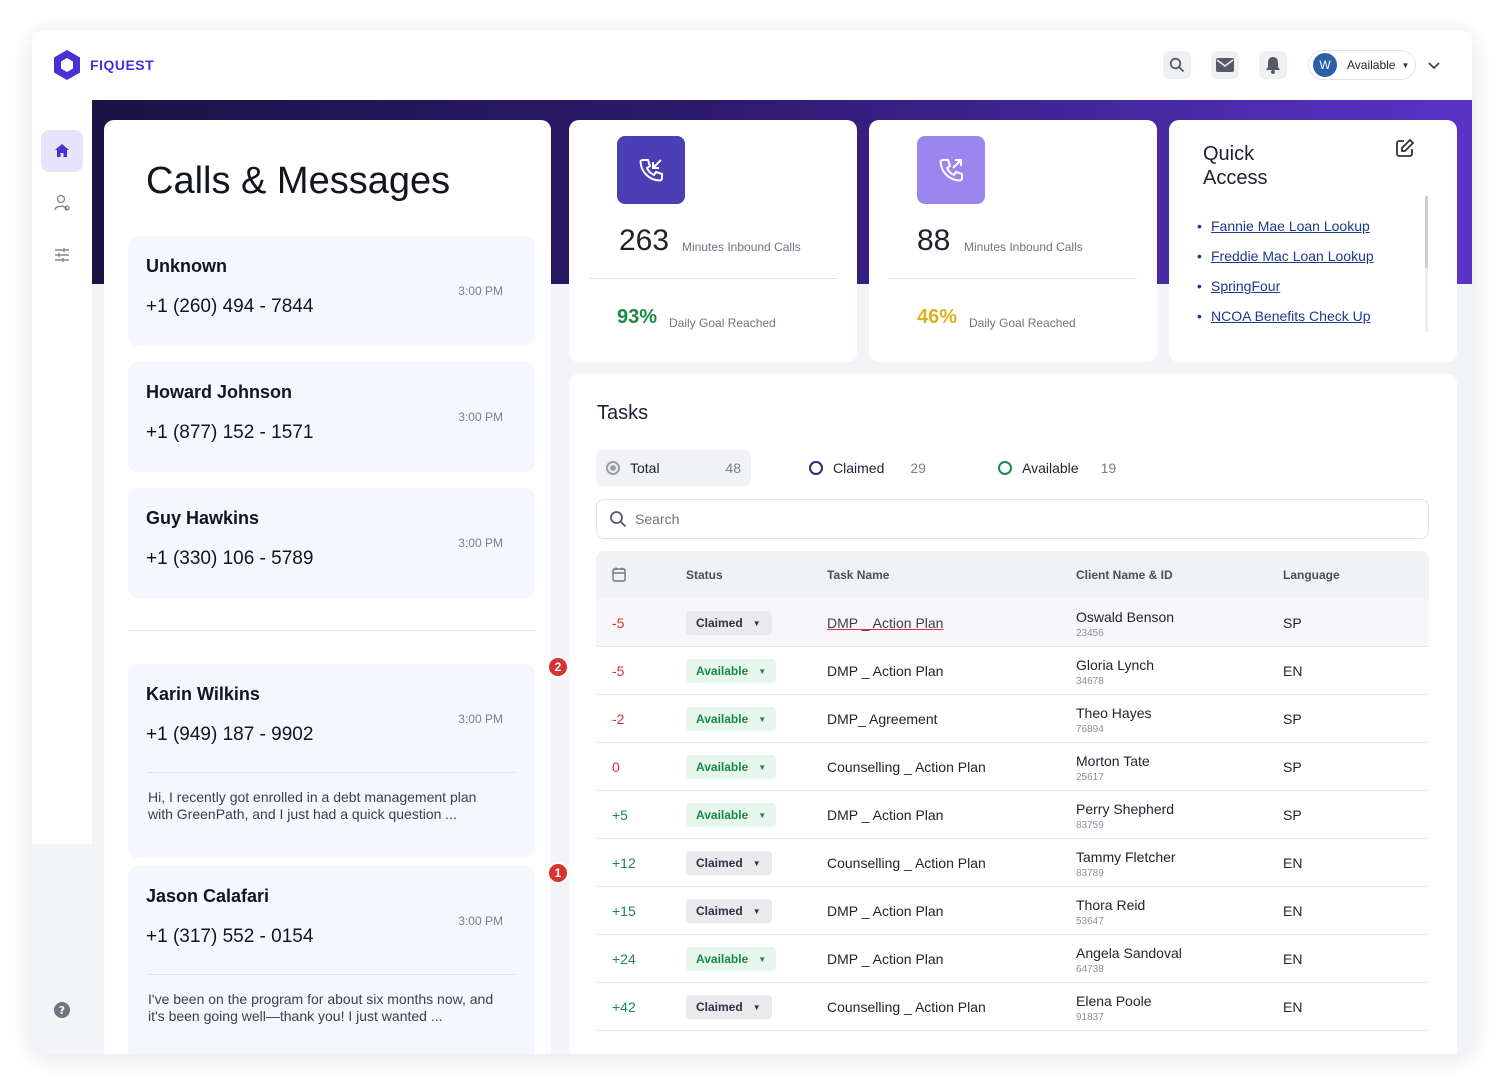 The width and height of the screenshot is (1504, 1088). Describe the element at coordinates (1405, 150) in the screenshot. I see `edit-quick-access-button` at that location.